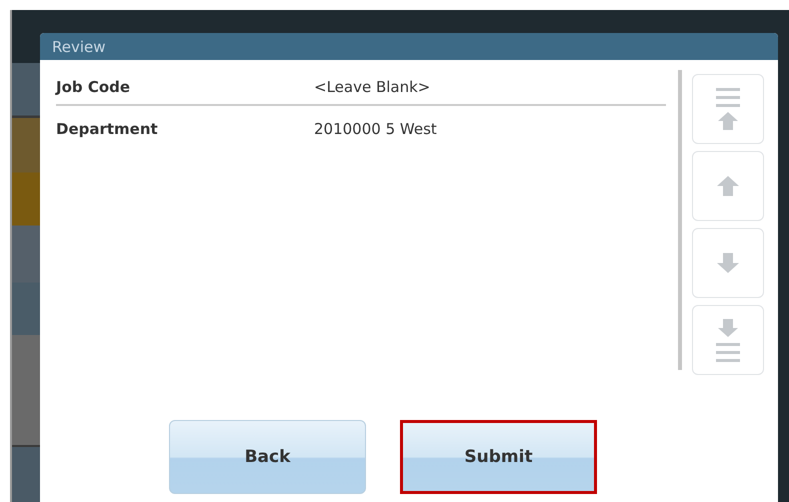  What do you see at coordinates (728, 340) in the screenshot?
I see `page-down-button` at bounding box center [728, 340].